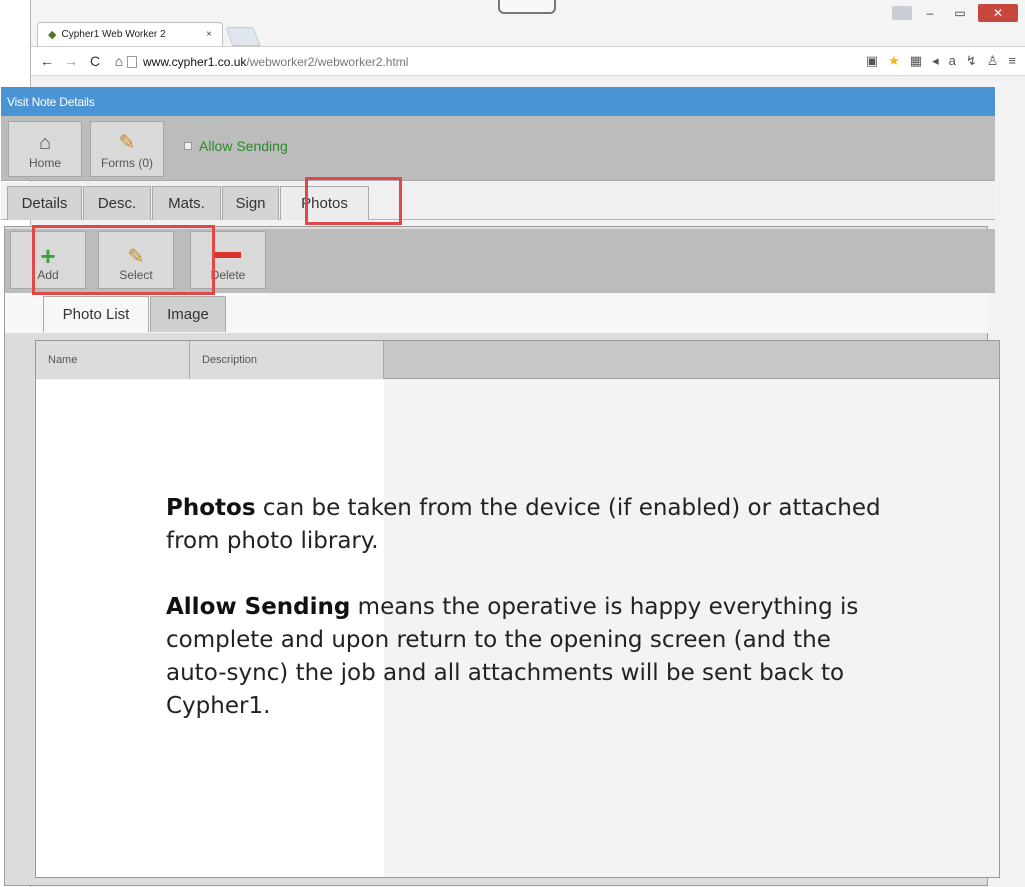  I want to click on forms-button: ✎ Forms (0), so click(127, 149).